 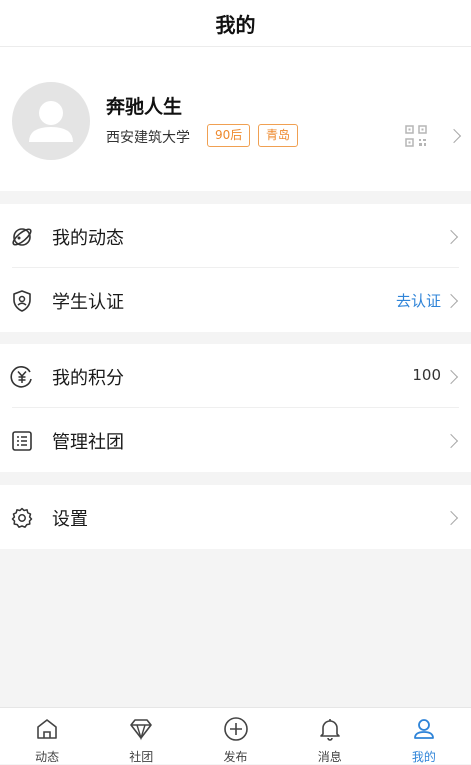 What do you see at coordinates (47, 757) in the screenshot?
I see `tab-label: 动态` at bounding box center [47, 757].